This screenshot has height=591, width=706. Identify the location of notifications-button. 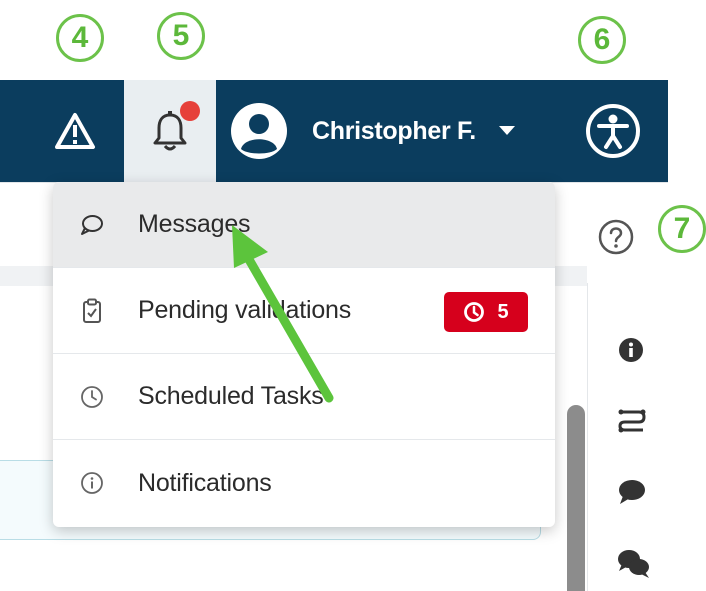
(170, 131).